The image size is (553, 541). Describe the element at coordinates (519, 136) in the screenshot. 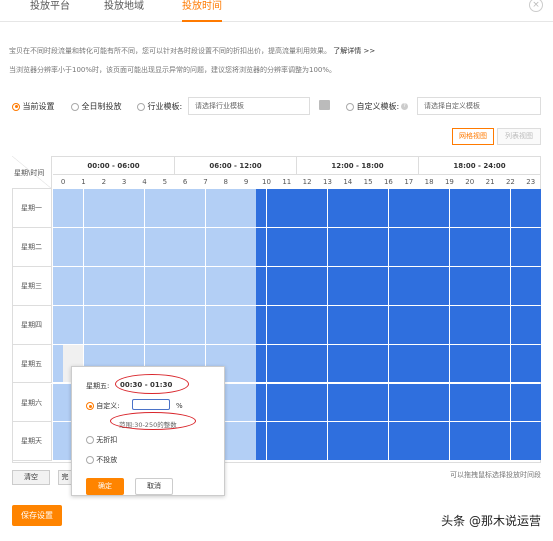

I see `list-view-button: 列表视图` at that location.